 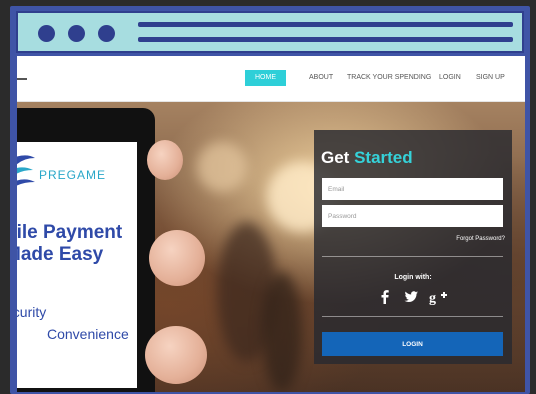 I want to click on title-plain: Get, so click(x=335, y=157).